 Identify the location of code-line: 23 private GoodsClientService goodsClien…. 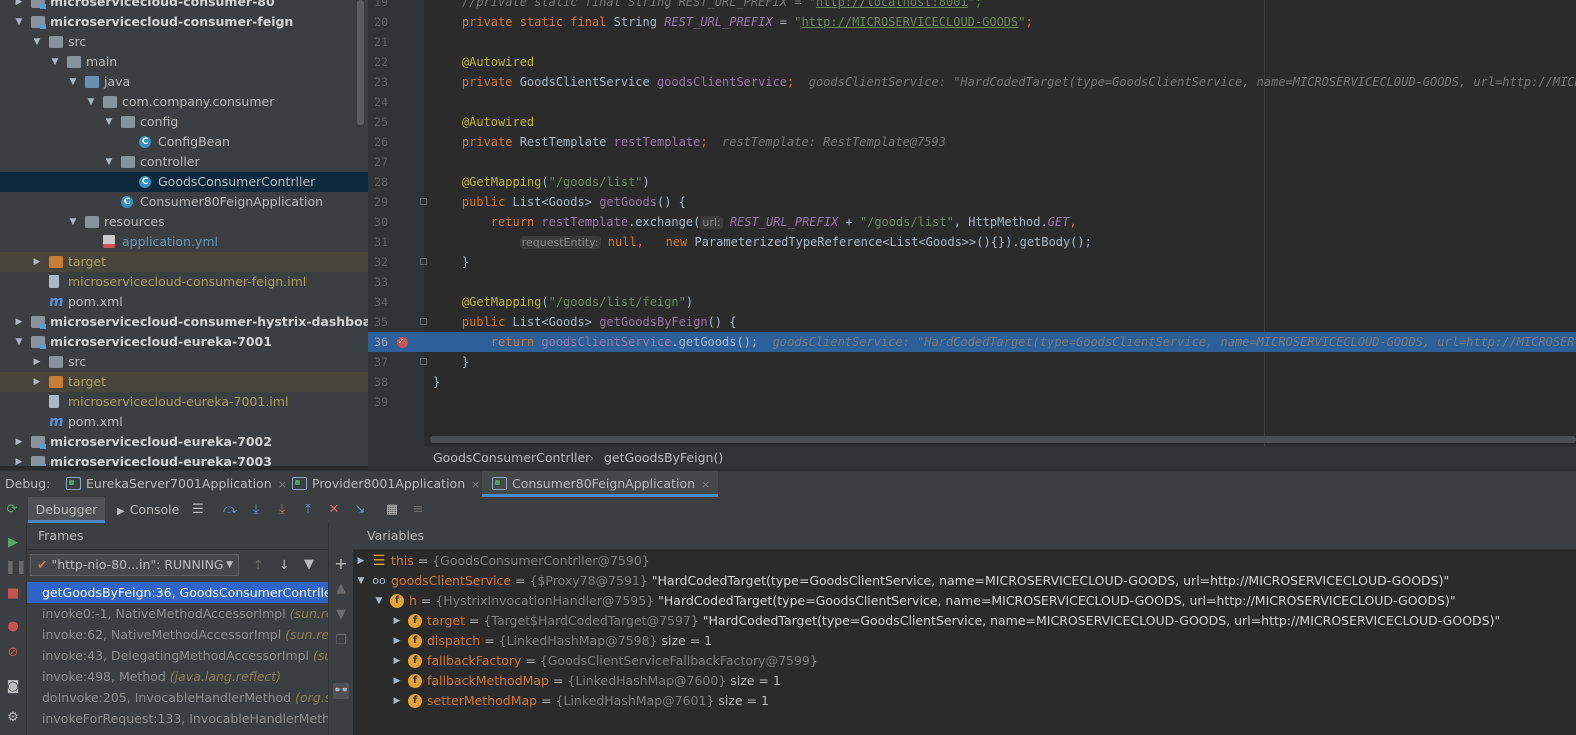
(972, 82).